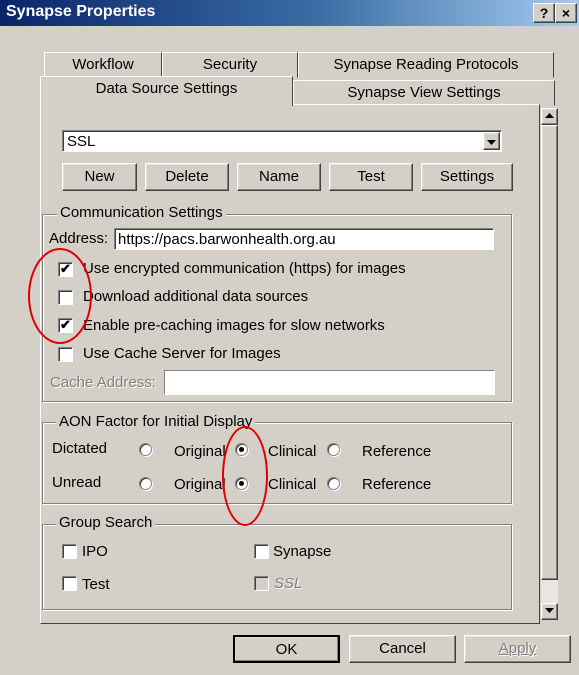  Describe the element at coordinates (81, 11) in the screenshot. I see `window-title: Synapse Properties` at that location.